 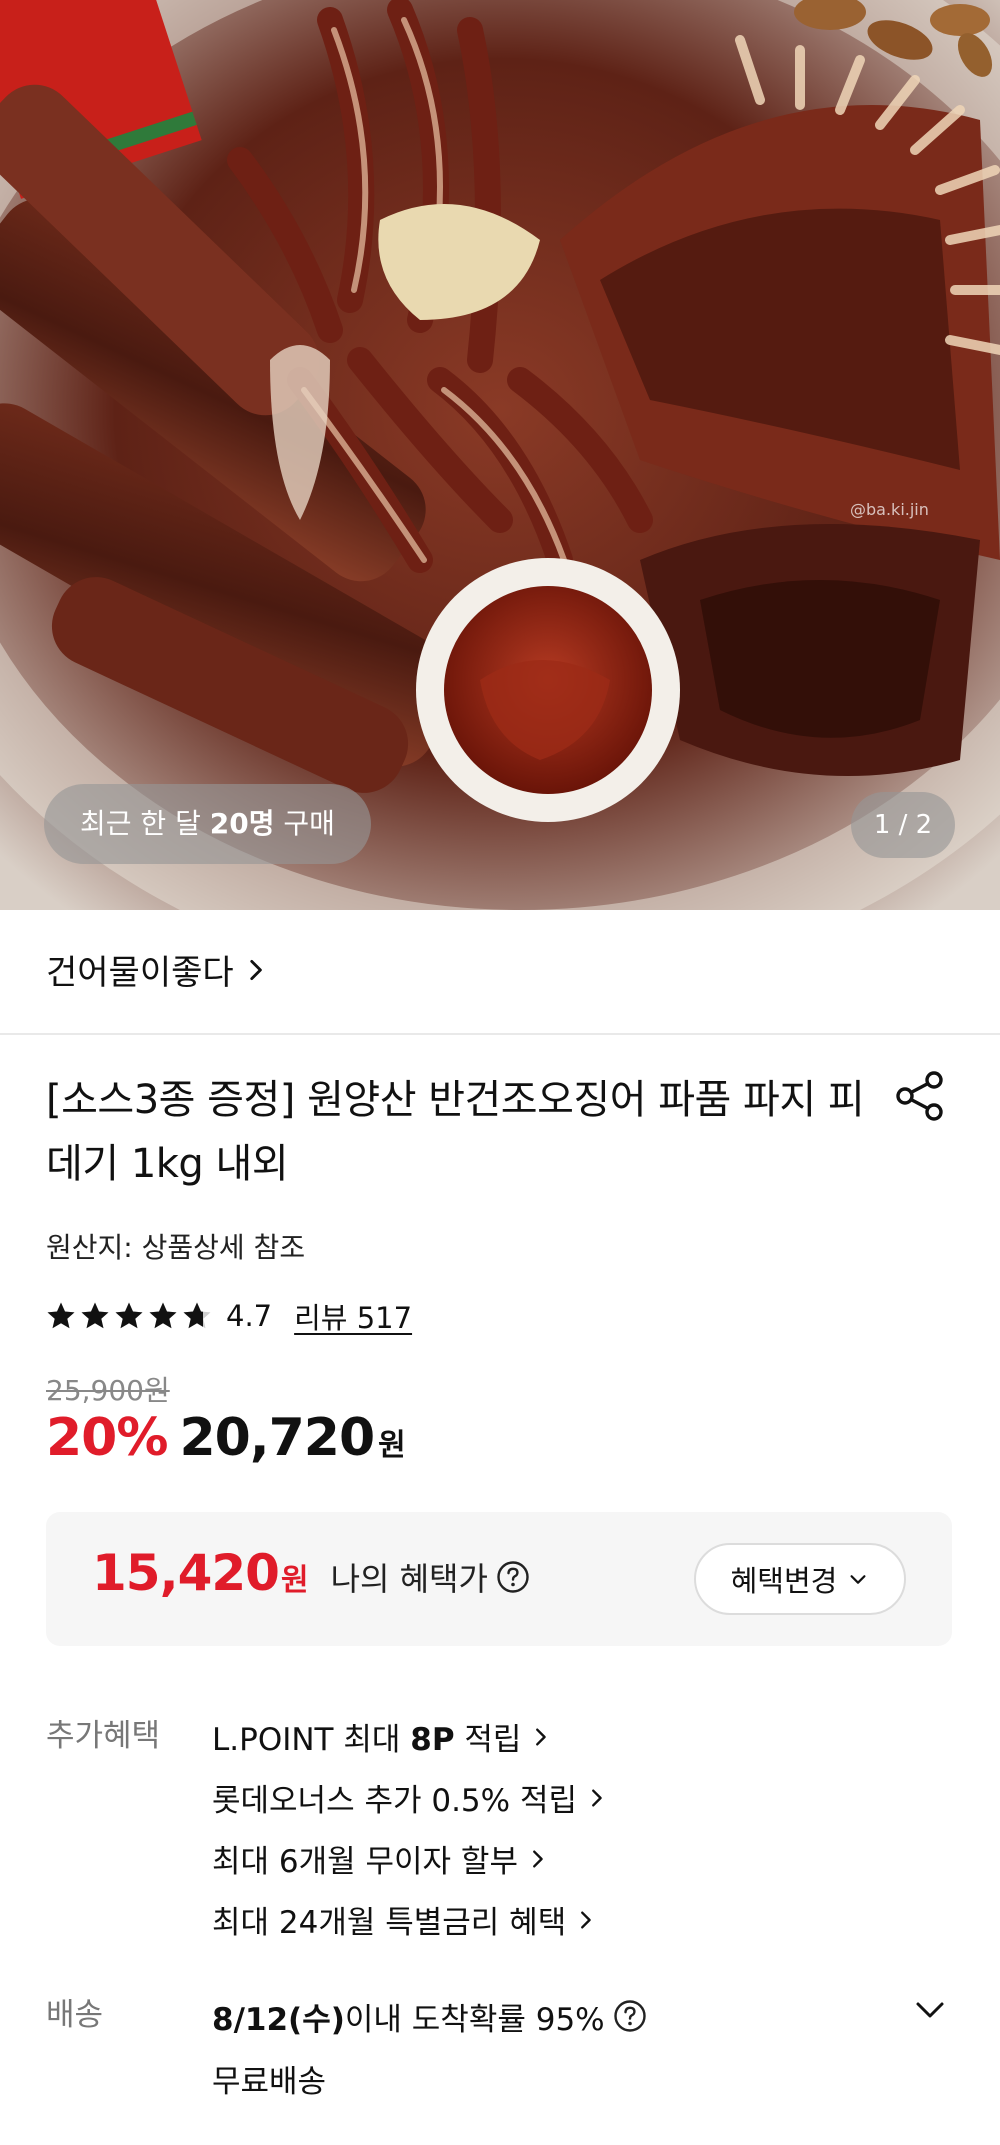 I want to click on benefit-item-installment: 최대 6개월 무이자 할부, so click(x=409, y=1858).